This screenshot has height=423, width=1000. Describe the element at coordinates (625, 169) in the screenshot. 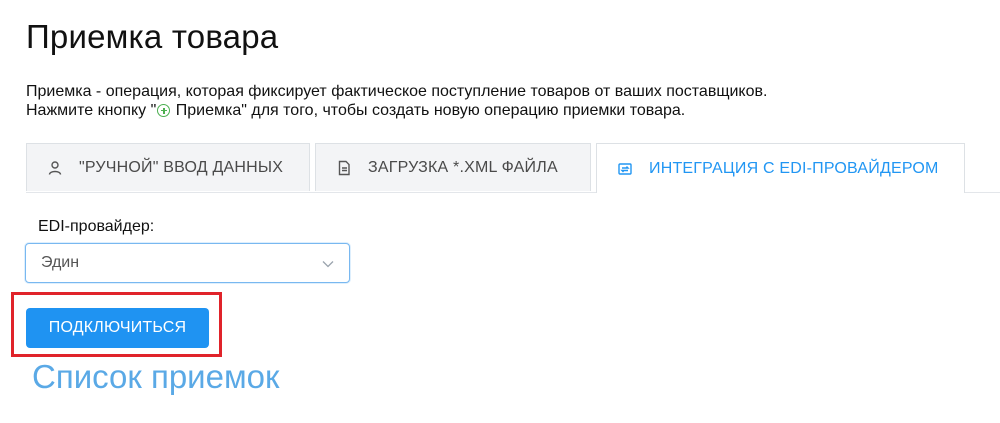

I see `sync-icon` at that location.